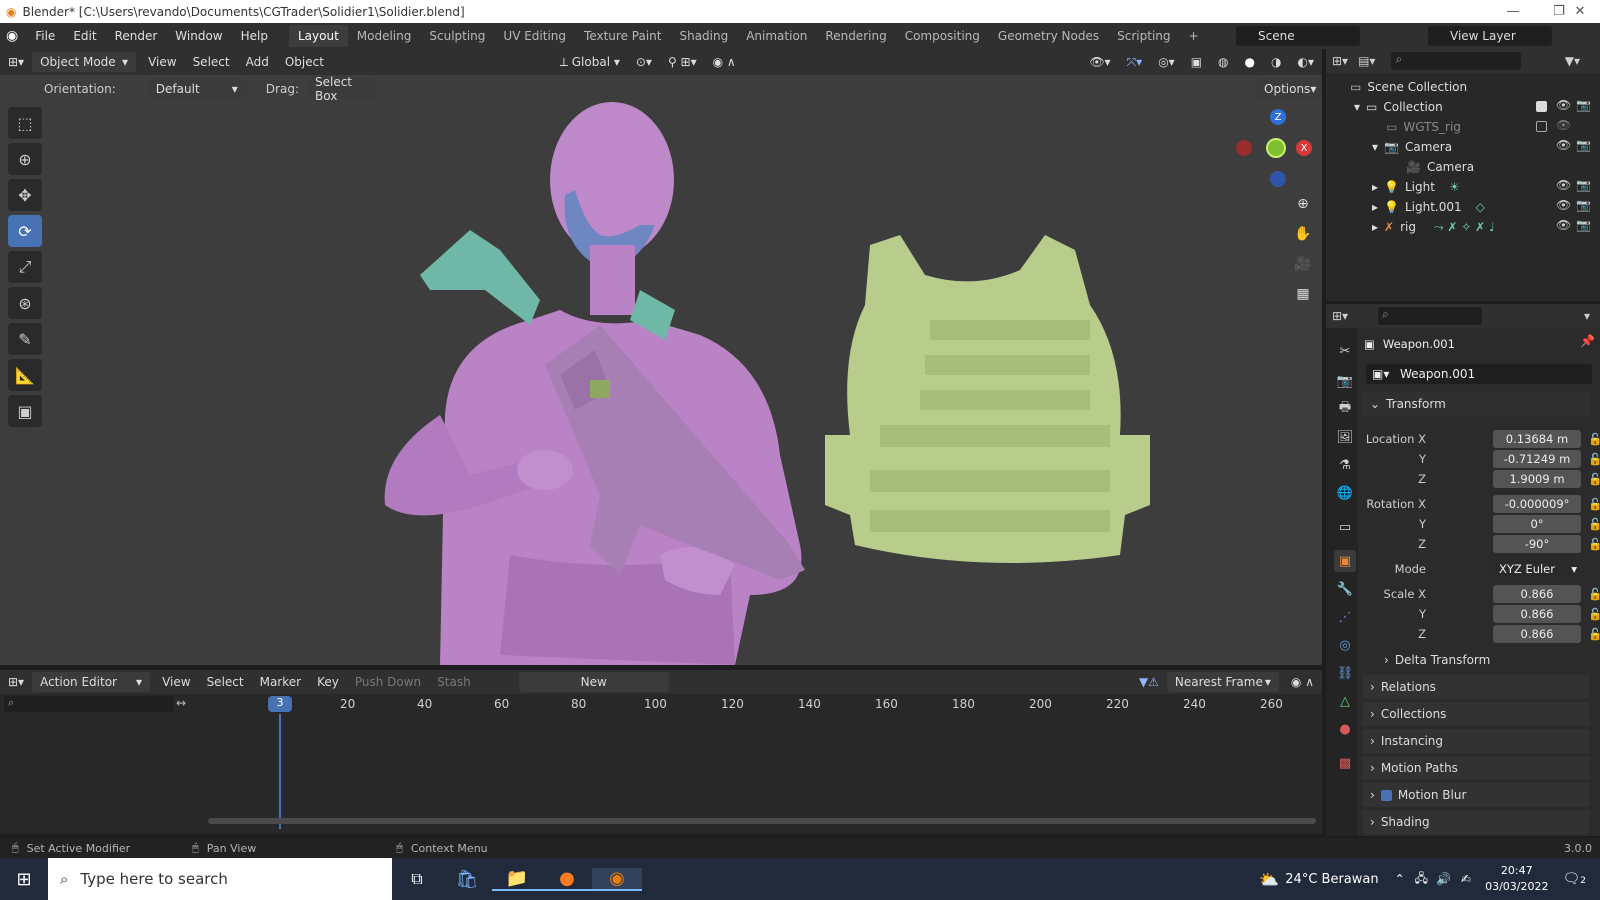 The image size is (1600, 900). What do you see at coordinates (1345, 381) in the screenshot?
I see `render-tab-icon: 📷` at bounding box center [1345, 381].